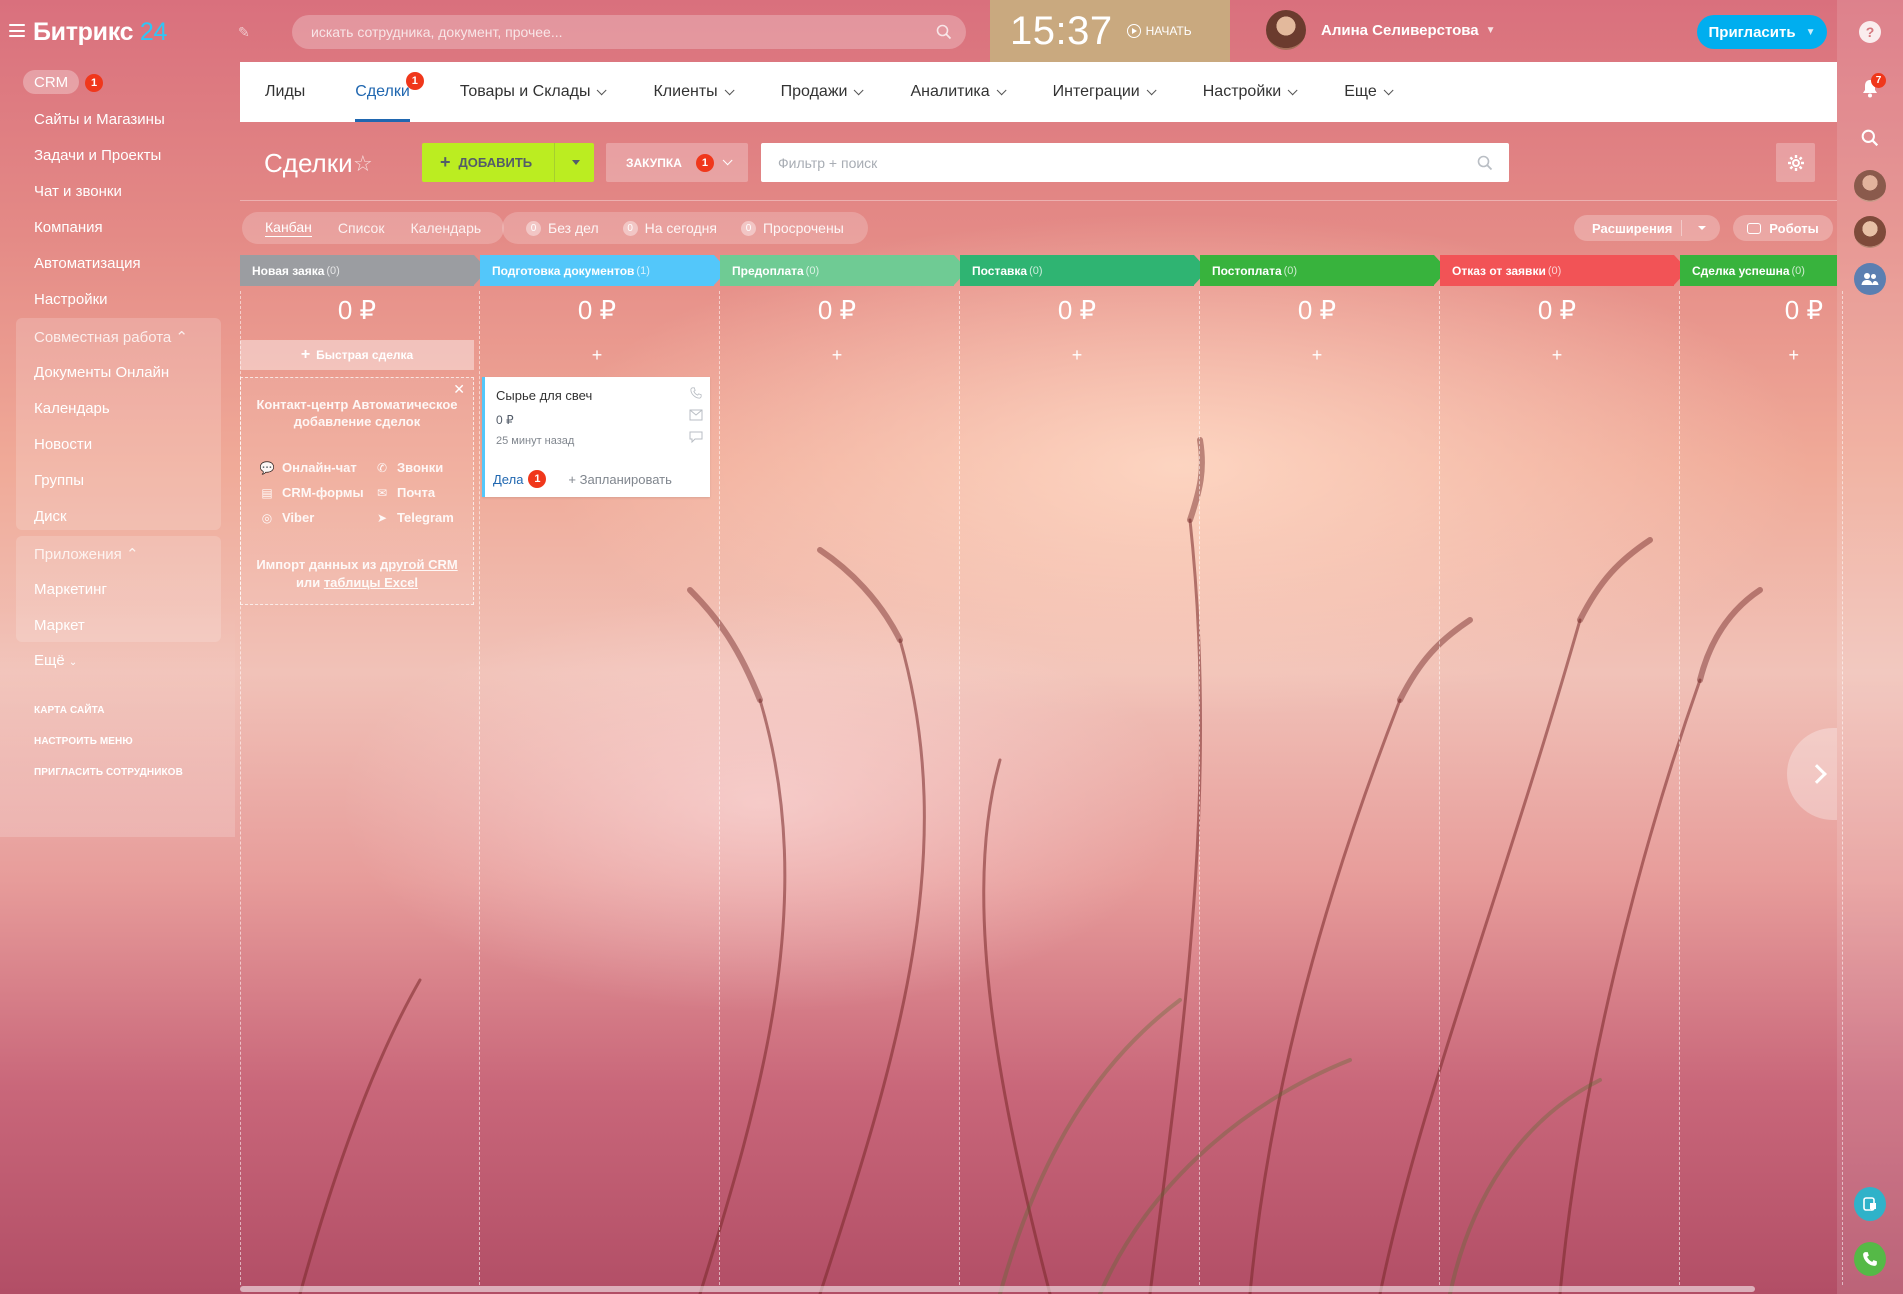 This screenshot has width=1903, height=1294. Describe the element at coordinates (562, 228) in the screenshot. I see `counter-no-activity: 0 Без дел` at that location.